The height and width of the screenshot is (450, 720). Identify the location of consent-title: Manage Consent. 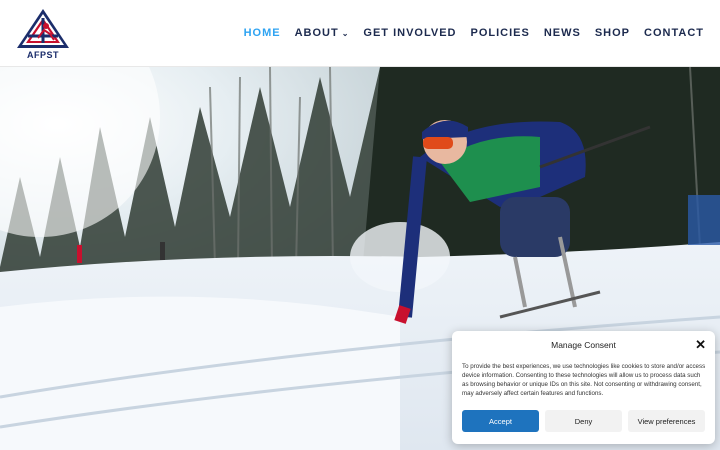
(583, 345).